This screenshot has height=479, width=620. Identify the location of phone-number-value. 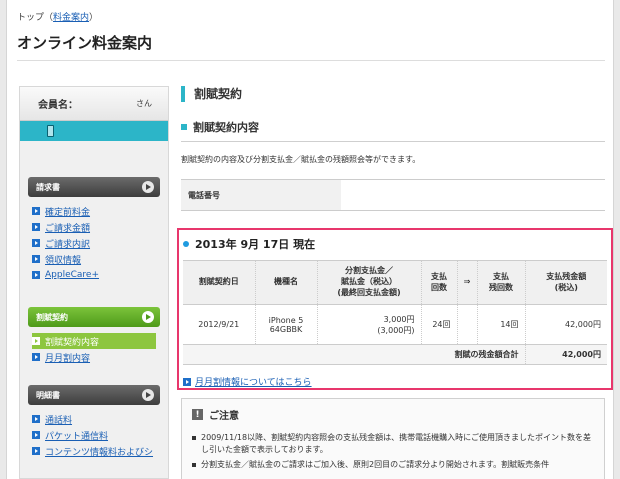
(473, 195).